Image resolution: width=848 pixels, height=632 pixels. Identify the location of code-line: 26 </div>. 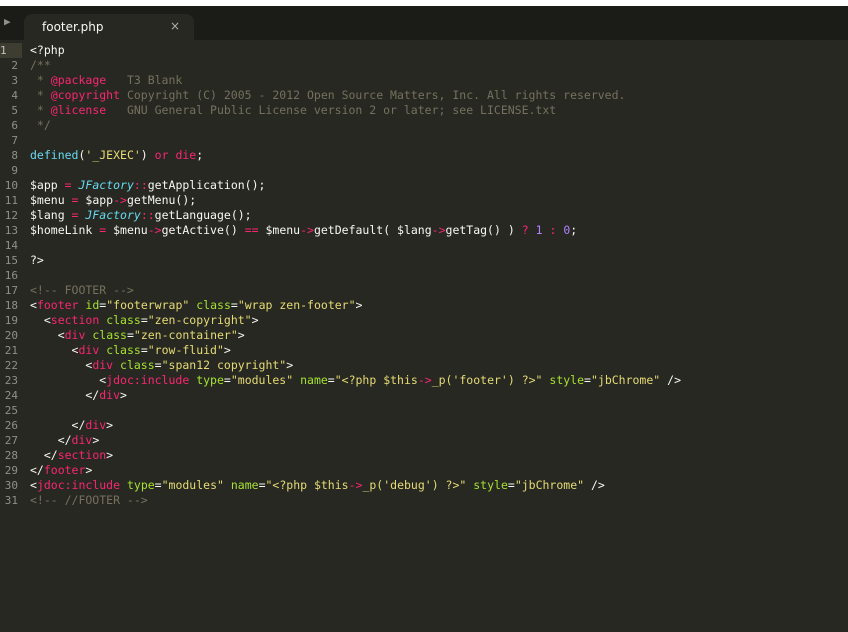
(424, 425).